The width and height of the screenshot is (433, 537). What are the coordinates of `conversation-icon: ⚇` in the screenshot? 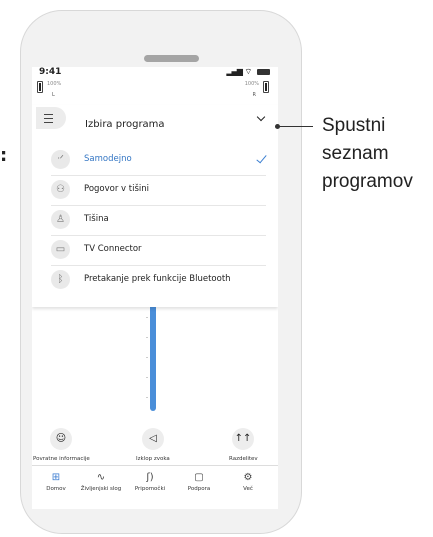 It's located at (60, 189).